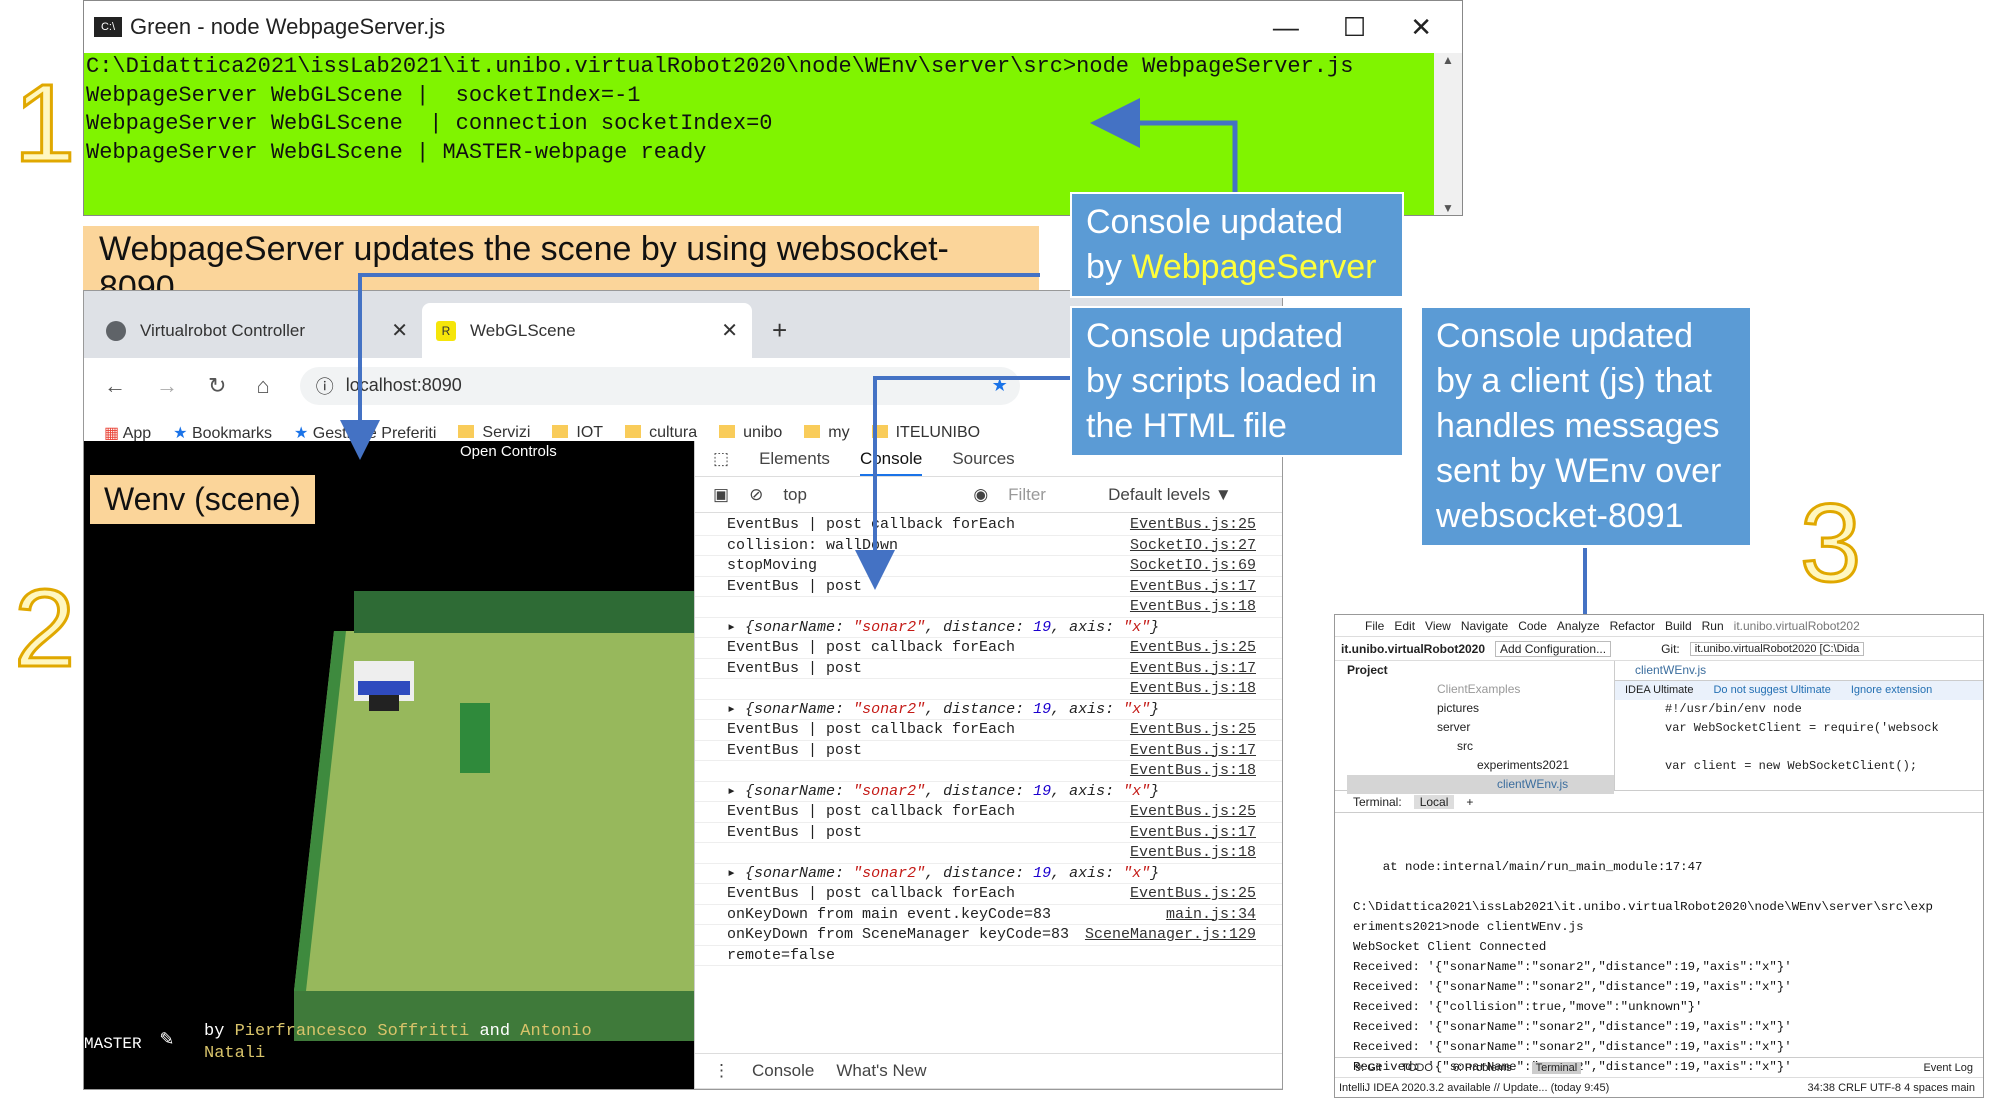 The width and height of the screenshot is (1992, 1100). Describe the element at coordinates (1799, 728) in the screenshot. I see `code-line: var WebSocketClient = require('websock` at that location.